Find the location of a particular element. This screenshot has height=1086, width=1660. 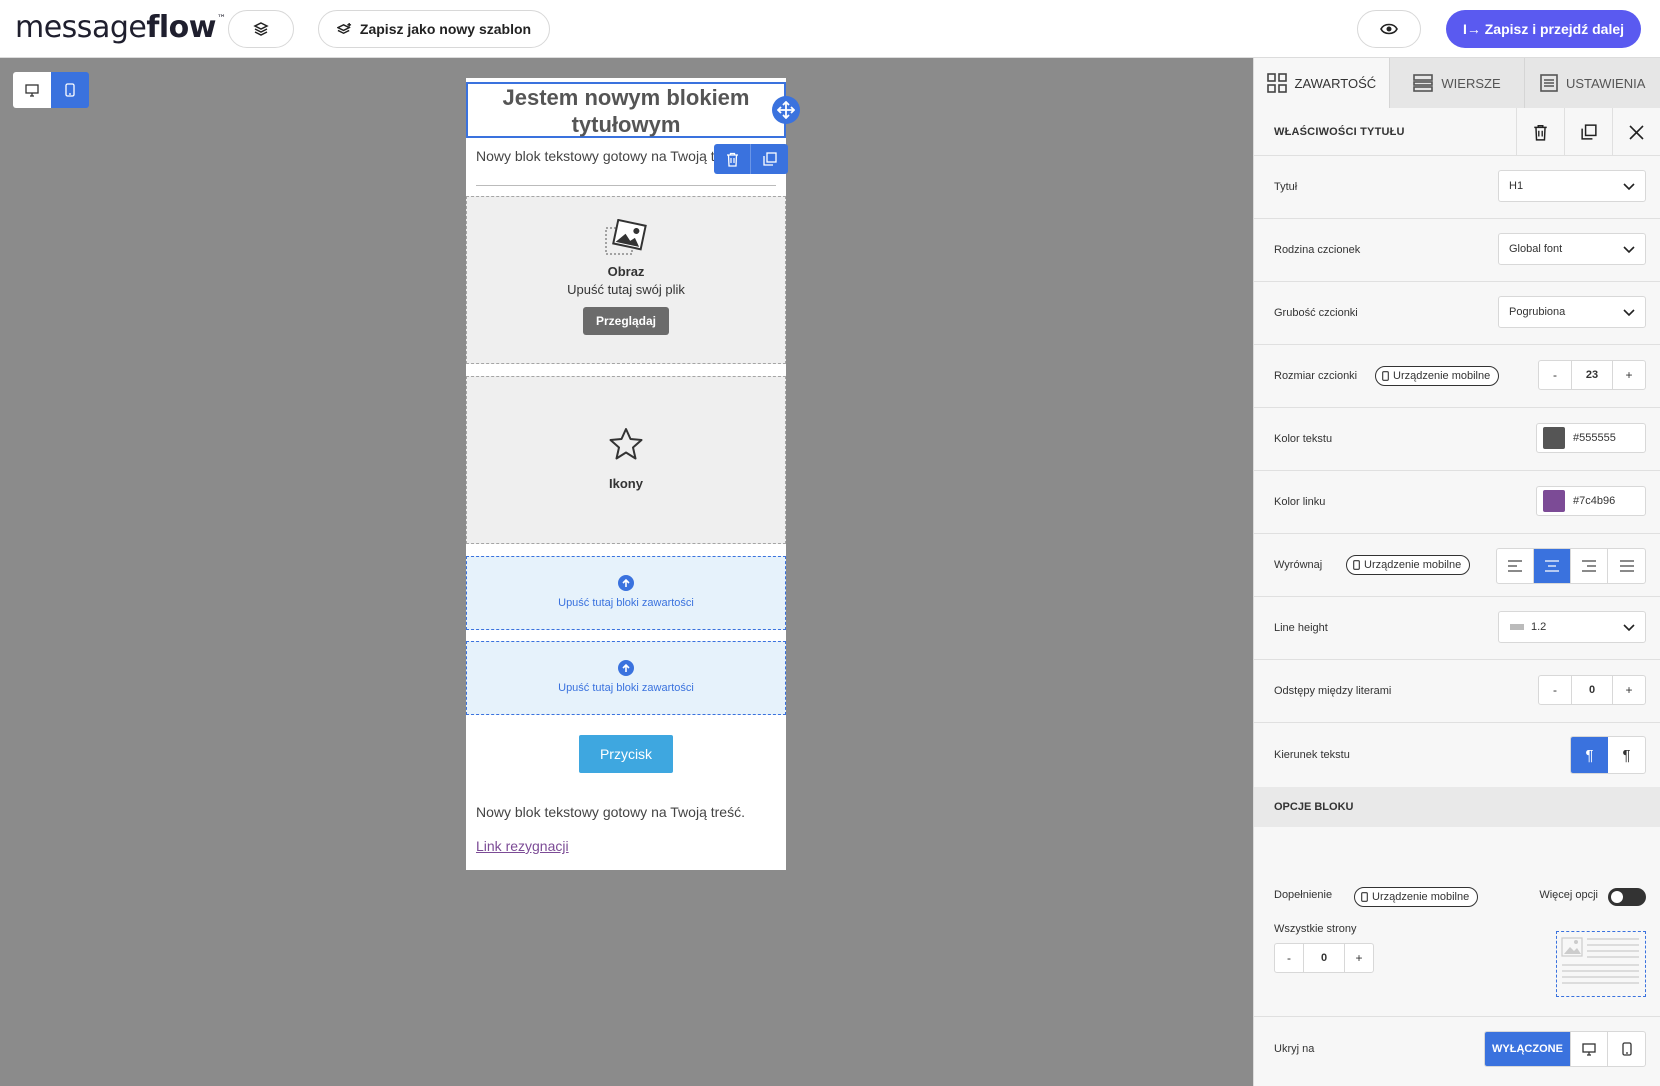

hide-desktop-button is located at coordinates (1589, 1049).